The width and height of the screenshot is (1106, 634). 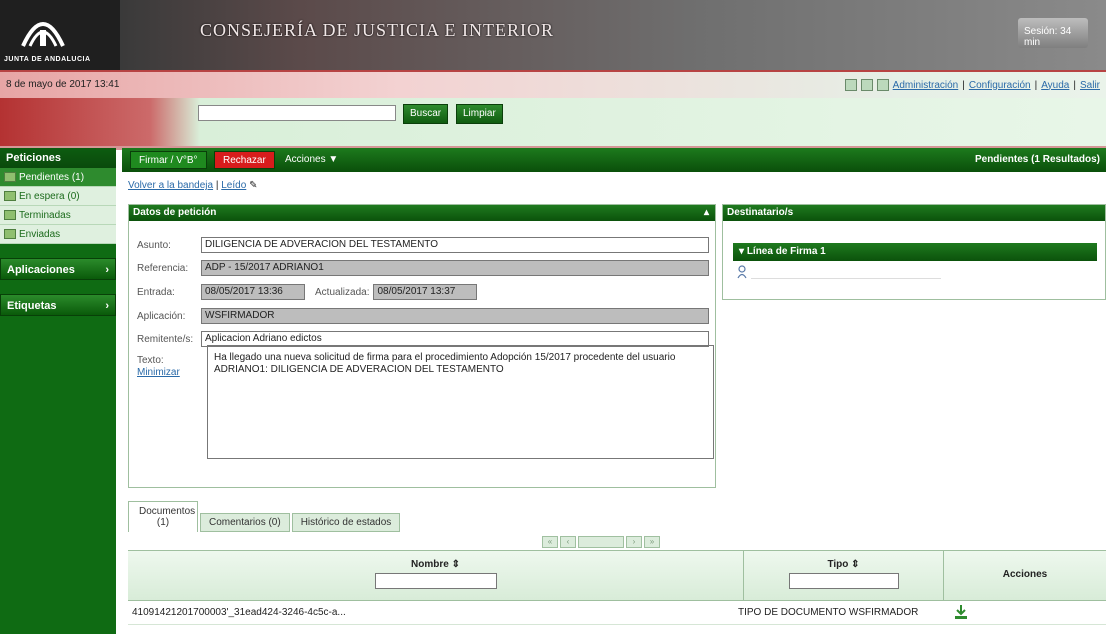 What do you see at coordinates (743, 251) in the screenshot?
I see `expand-icon: ▾` at bounding box center [743, 251].